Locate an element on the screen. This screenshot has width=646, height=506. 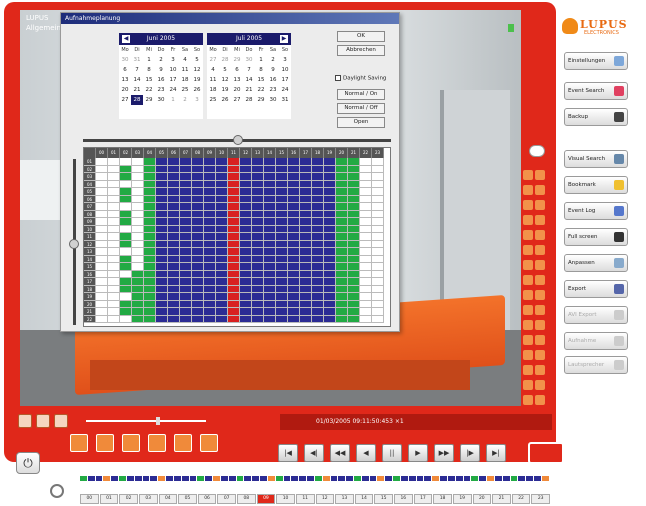
backup-button: Backup is located at coordinates (596, 117).